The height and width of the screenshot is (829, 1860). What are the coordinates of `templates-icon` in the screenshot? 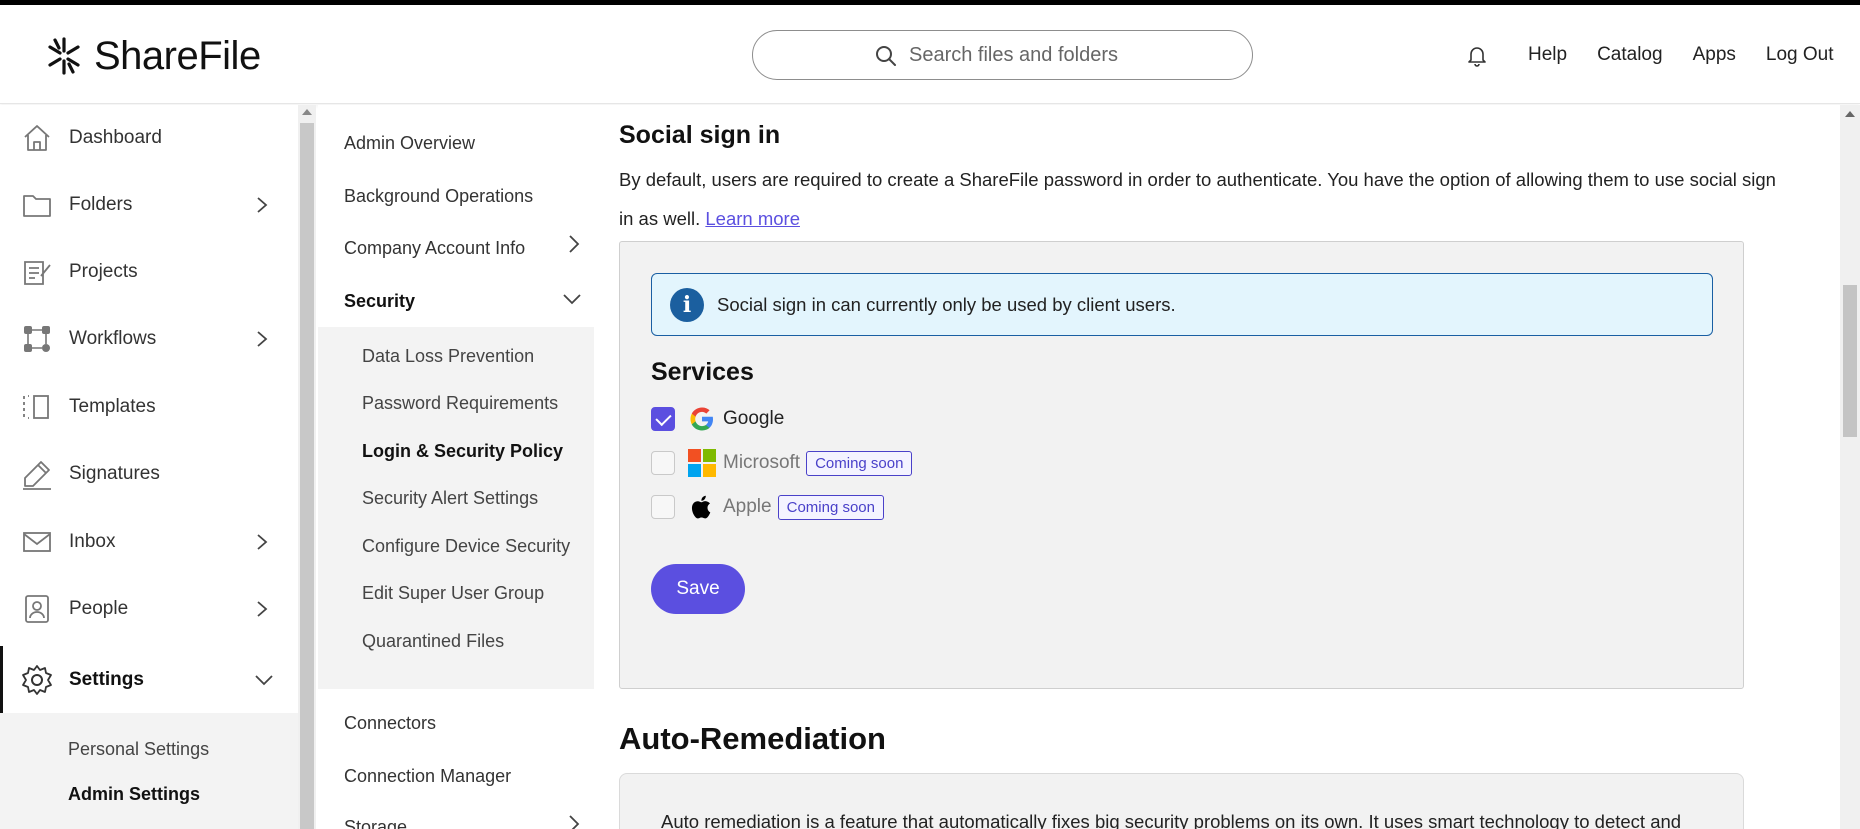 It's located at (36, 407).